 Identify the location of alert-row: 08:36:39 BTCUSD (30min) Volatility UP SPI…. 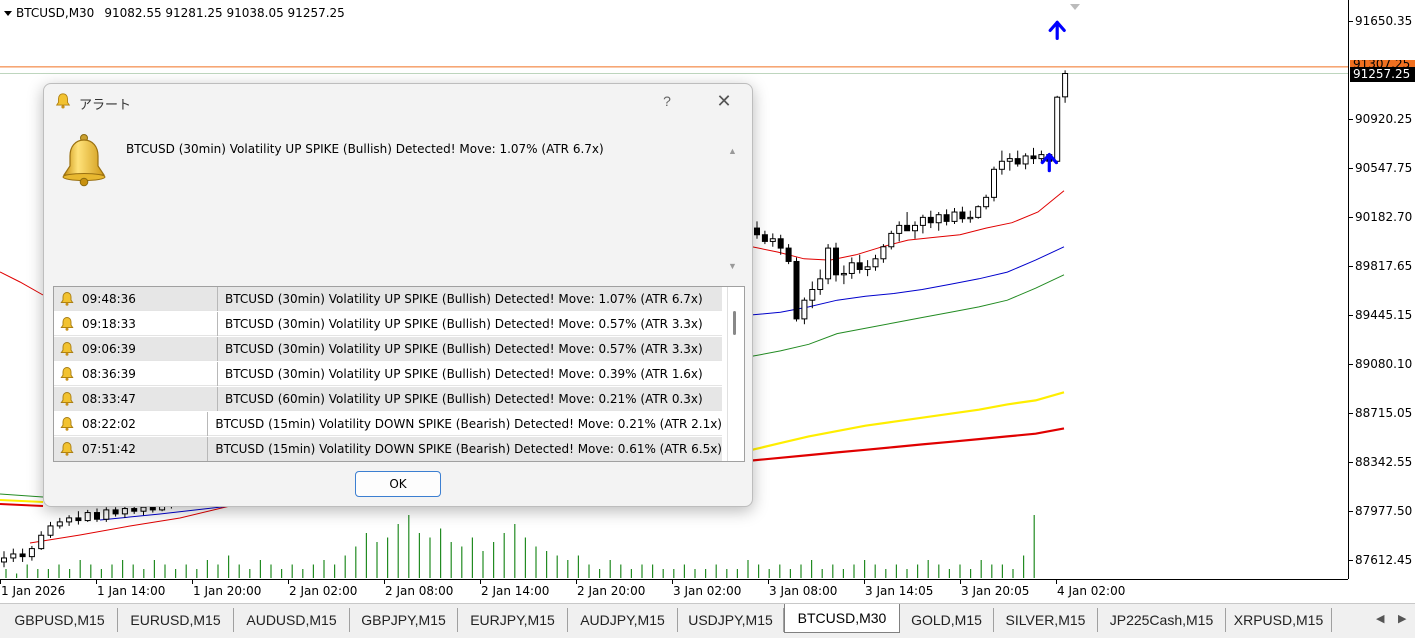
(388, 373).